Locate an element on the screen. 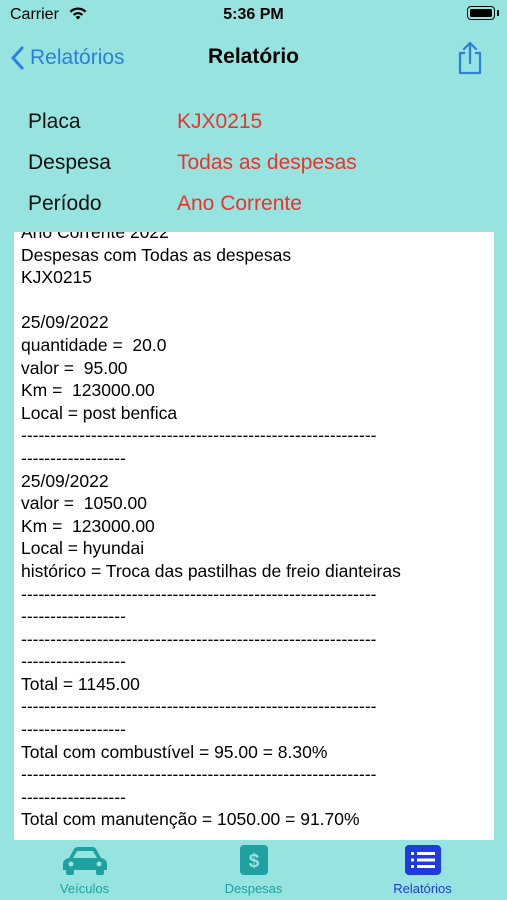 The image size is (507, 900). list-icon is located at coordinates (422, 860).